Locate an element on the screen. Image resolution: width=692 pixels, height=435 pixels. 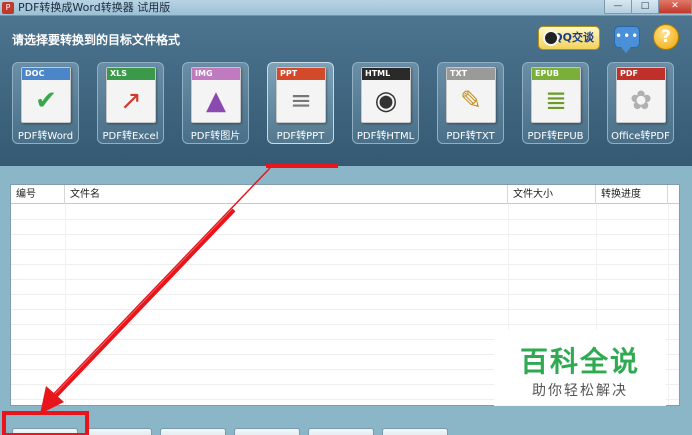
watermark: 百科全说 助你轻松解决 is located at coordinates (580, 368).